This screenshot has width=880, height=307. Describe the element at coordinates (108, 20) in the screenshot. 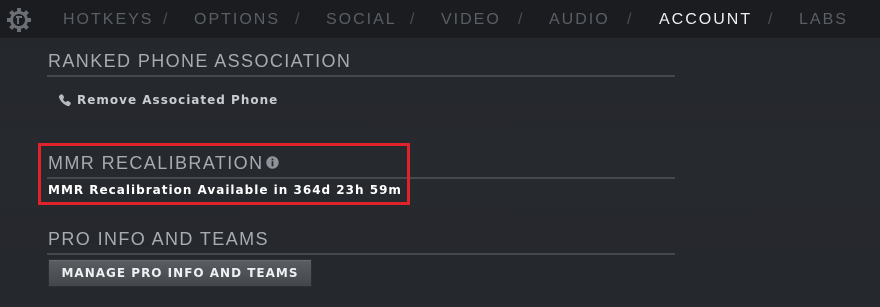

I see `tab-hotkeys: HOTKEYS` at that location.